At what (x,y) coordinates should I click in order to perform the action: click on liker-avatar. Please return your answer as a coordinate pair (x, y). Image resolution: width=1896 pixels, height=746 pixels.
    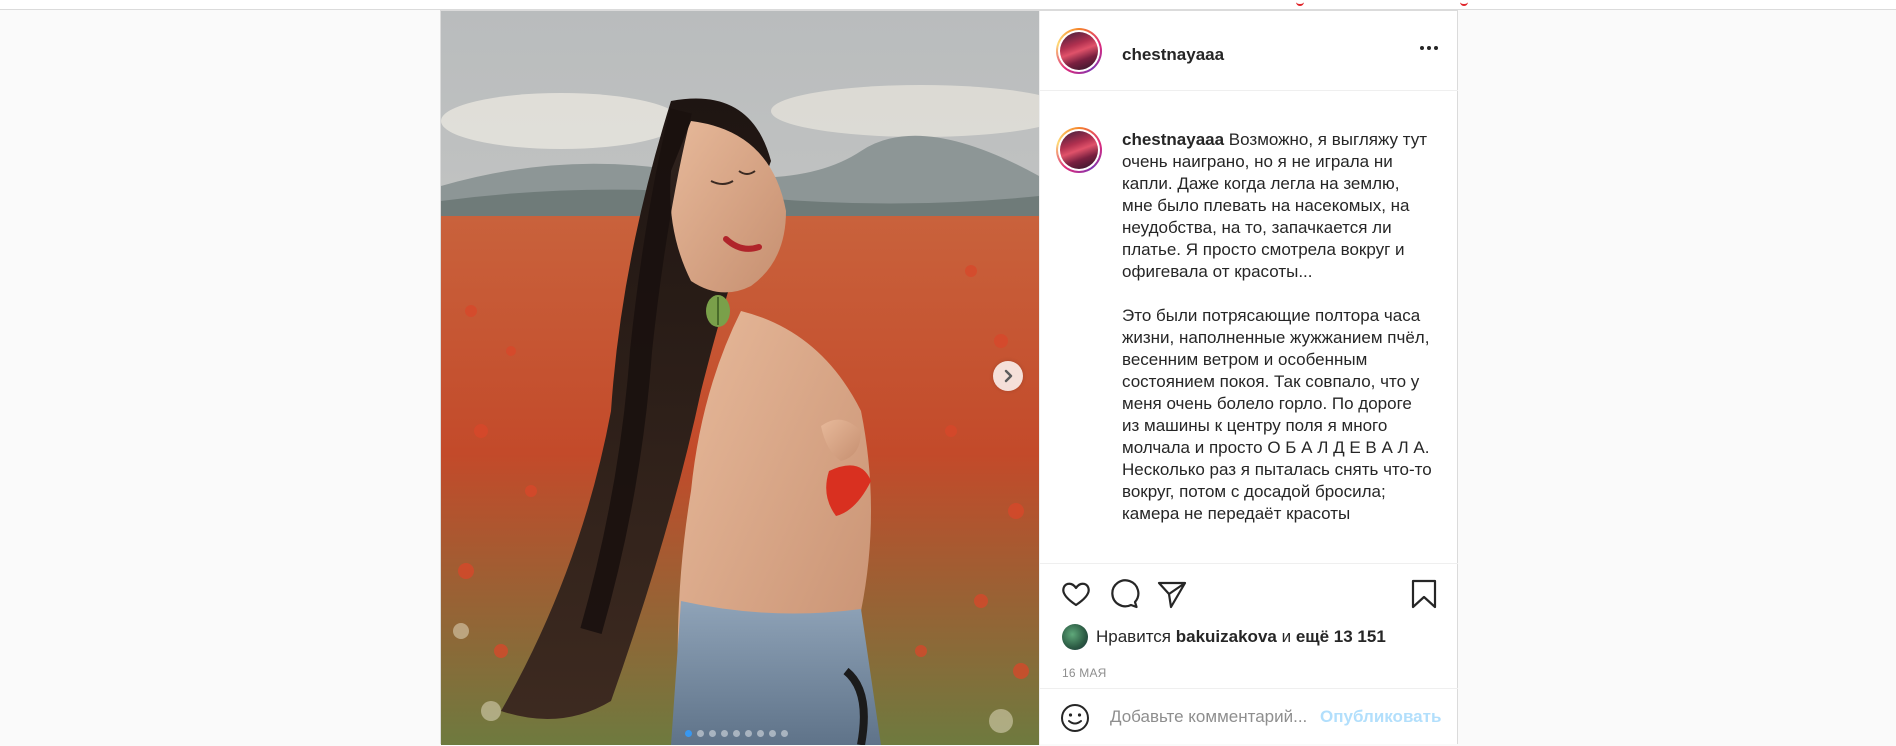
    Looking at the image, I should click on (1075, 637).